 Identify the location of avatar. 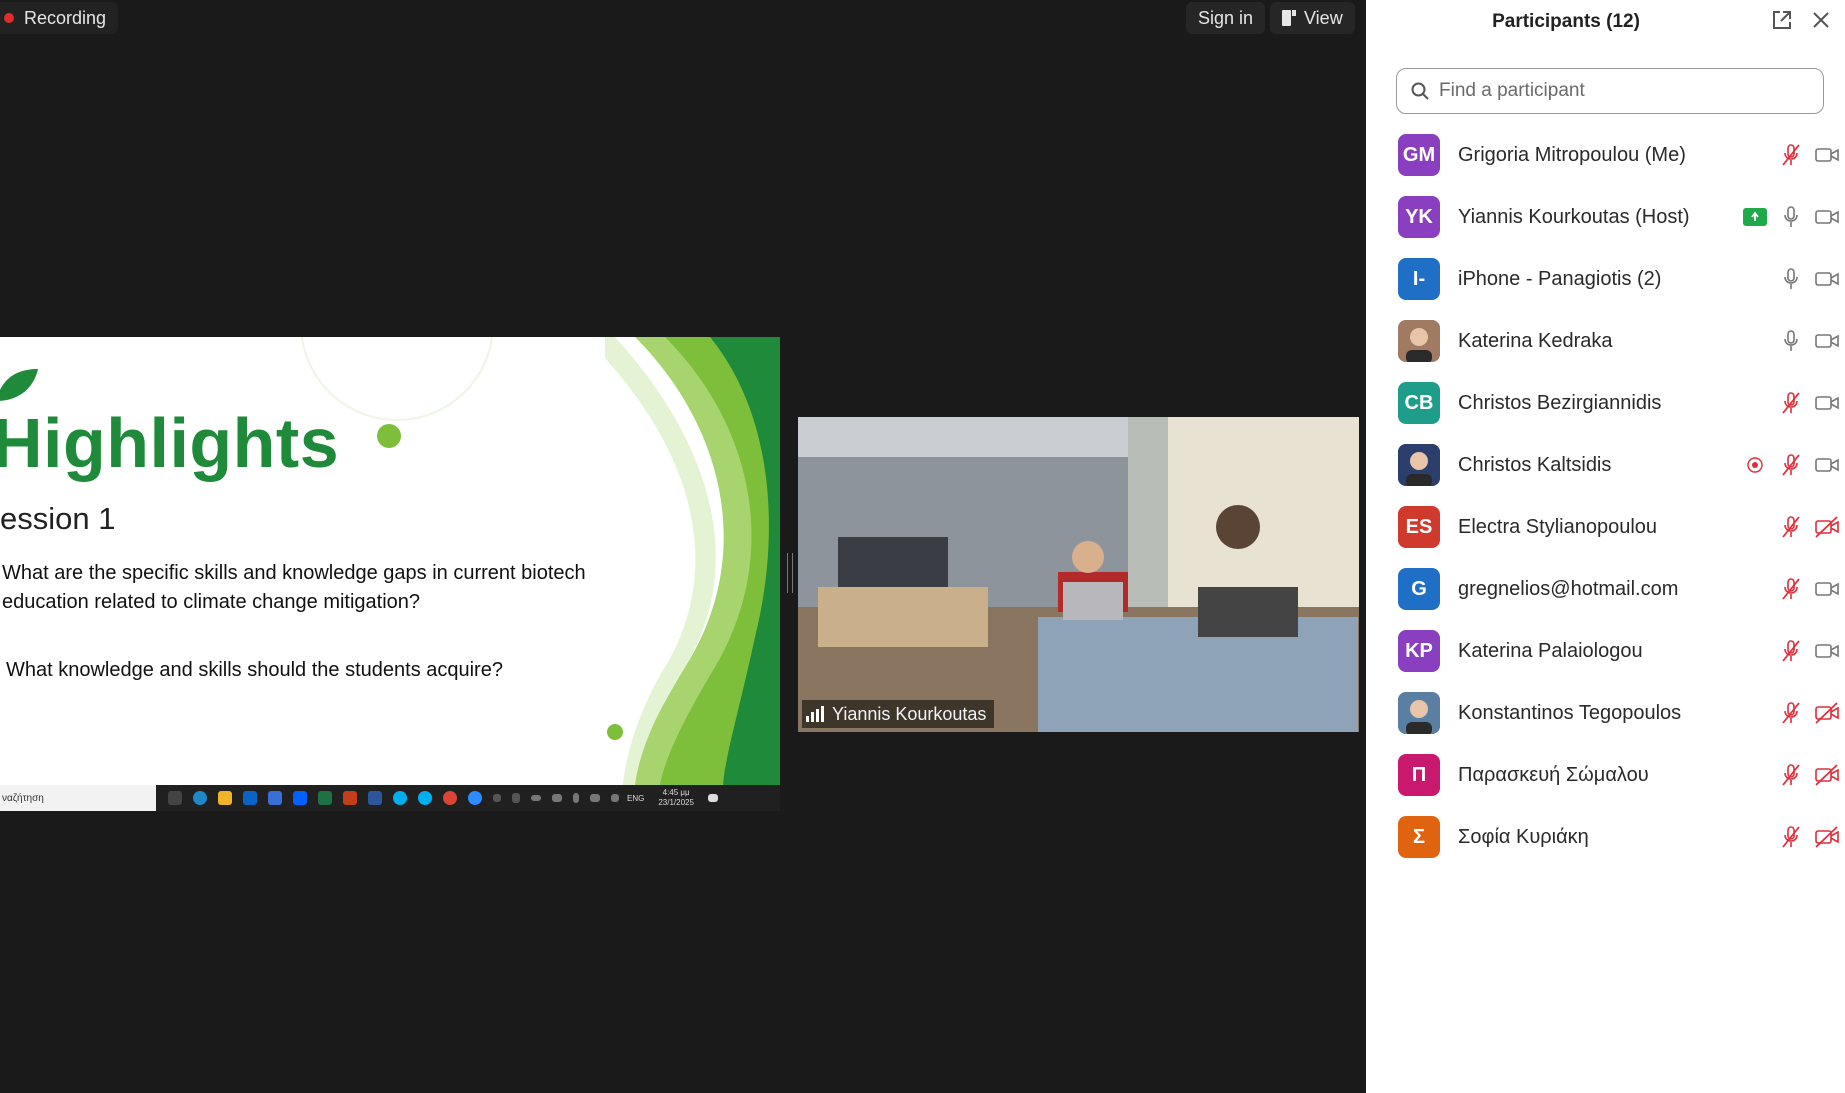
(1419, 465).